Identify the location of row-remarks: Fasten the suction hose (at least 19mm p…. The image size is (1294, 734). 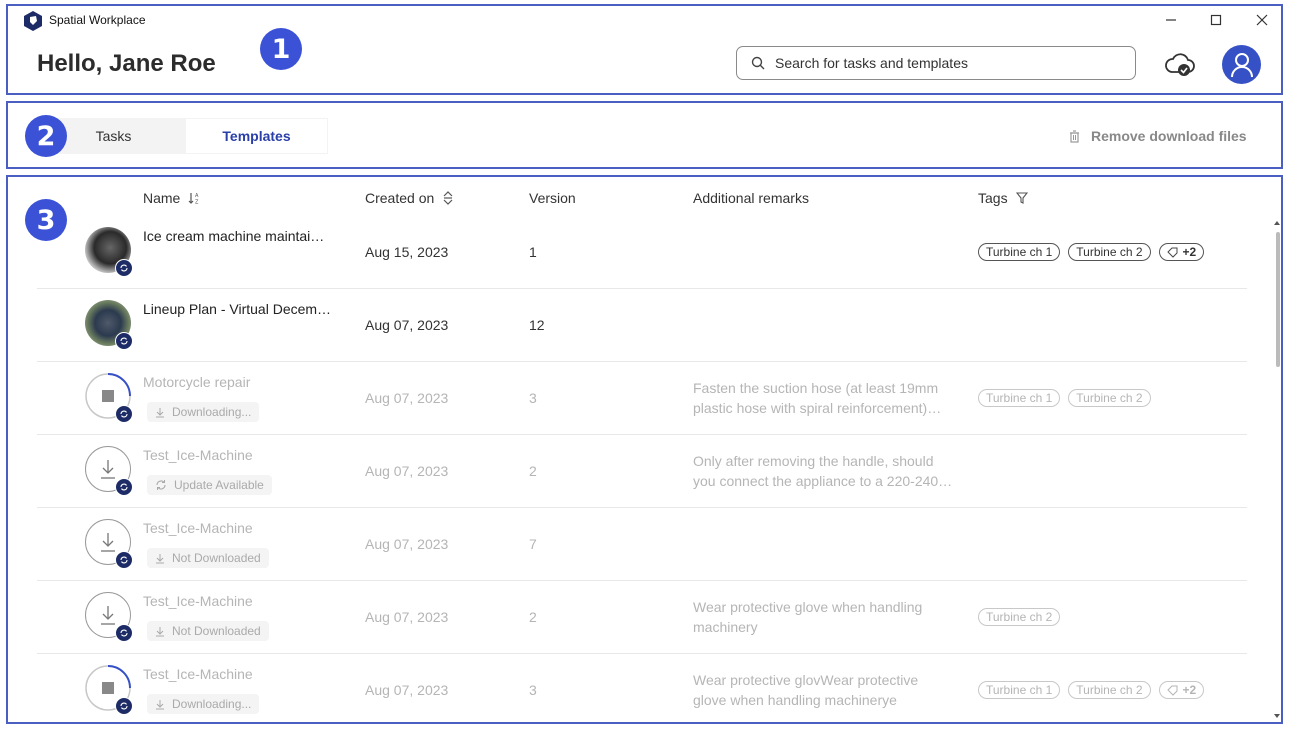
(817, 398).